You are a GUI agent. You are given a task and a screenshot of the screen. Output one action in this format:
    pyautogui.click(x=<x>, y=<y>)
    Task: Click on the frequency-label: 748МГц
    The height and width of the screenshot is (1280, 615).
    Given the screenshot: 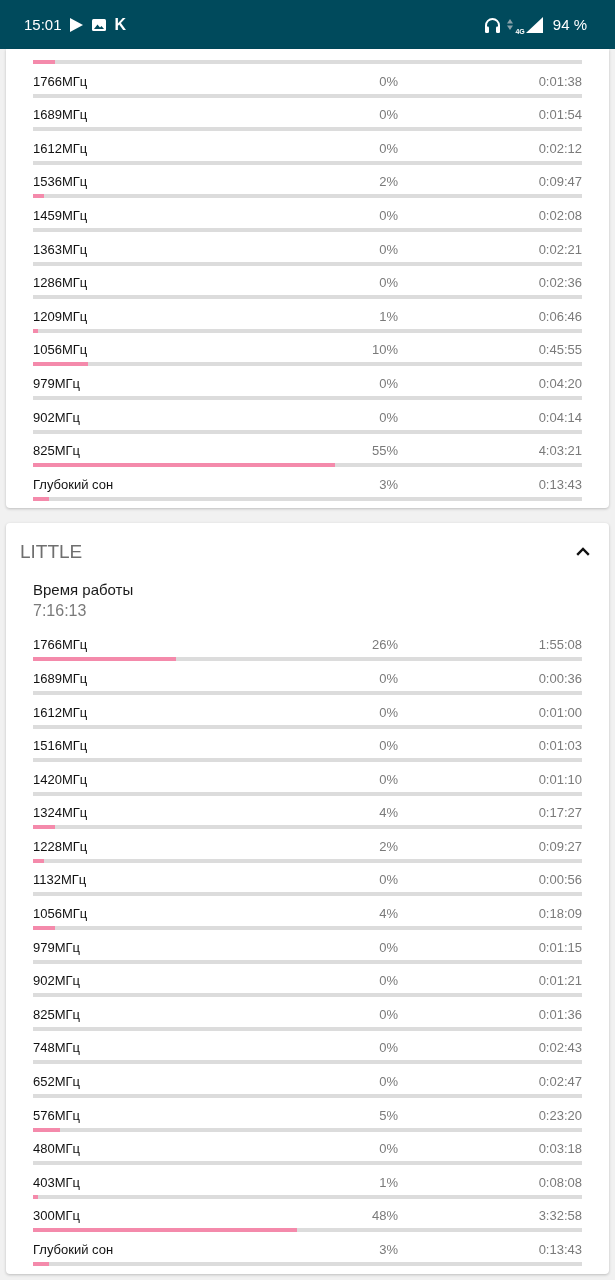 What is the action you would take?
    pyautogui.click(x=57, y=1048)
    